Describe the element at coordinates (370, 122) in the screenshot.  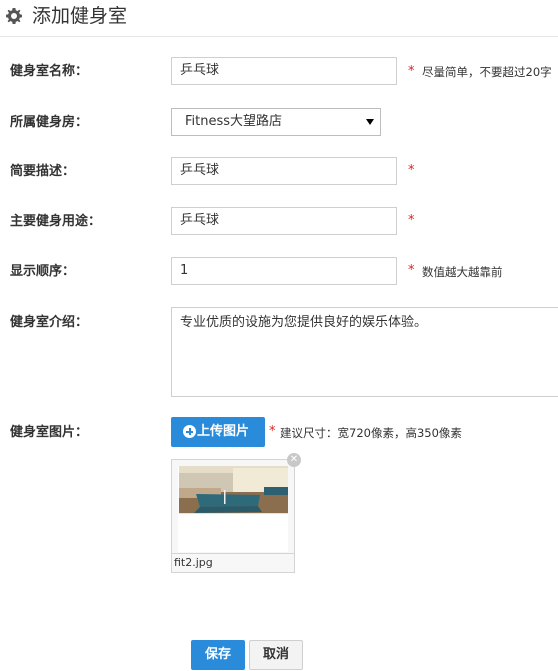
I see `dropdown-arrow-icon` at that location.